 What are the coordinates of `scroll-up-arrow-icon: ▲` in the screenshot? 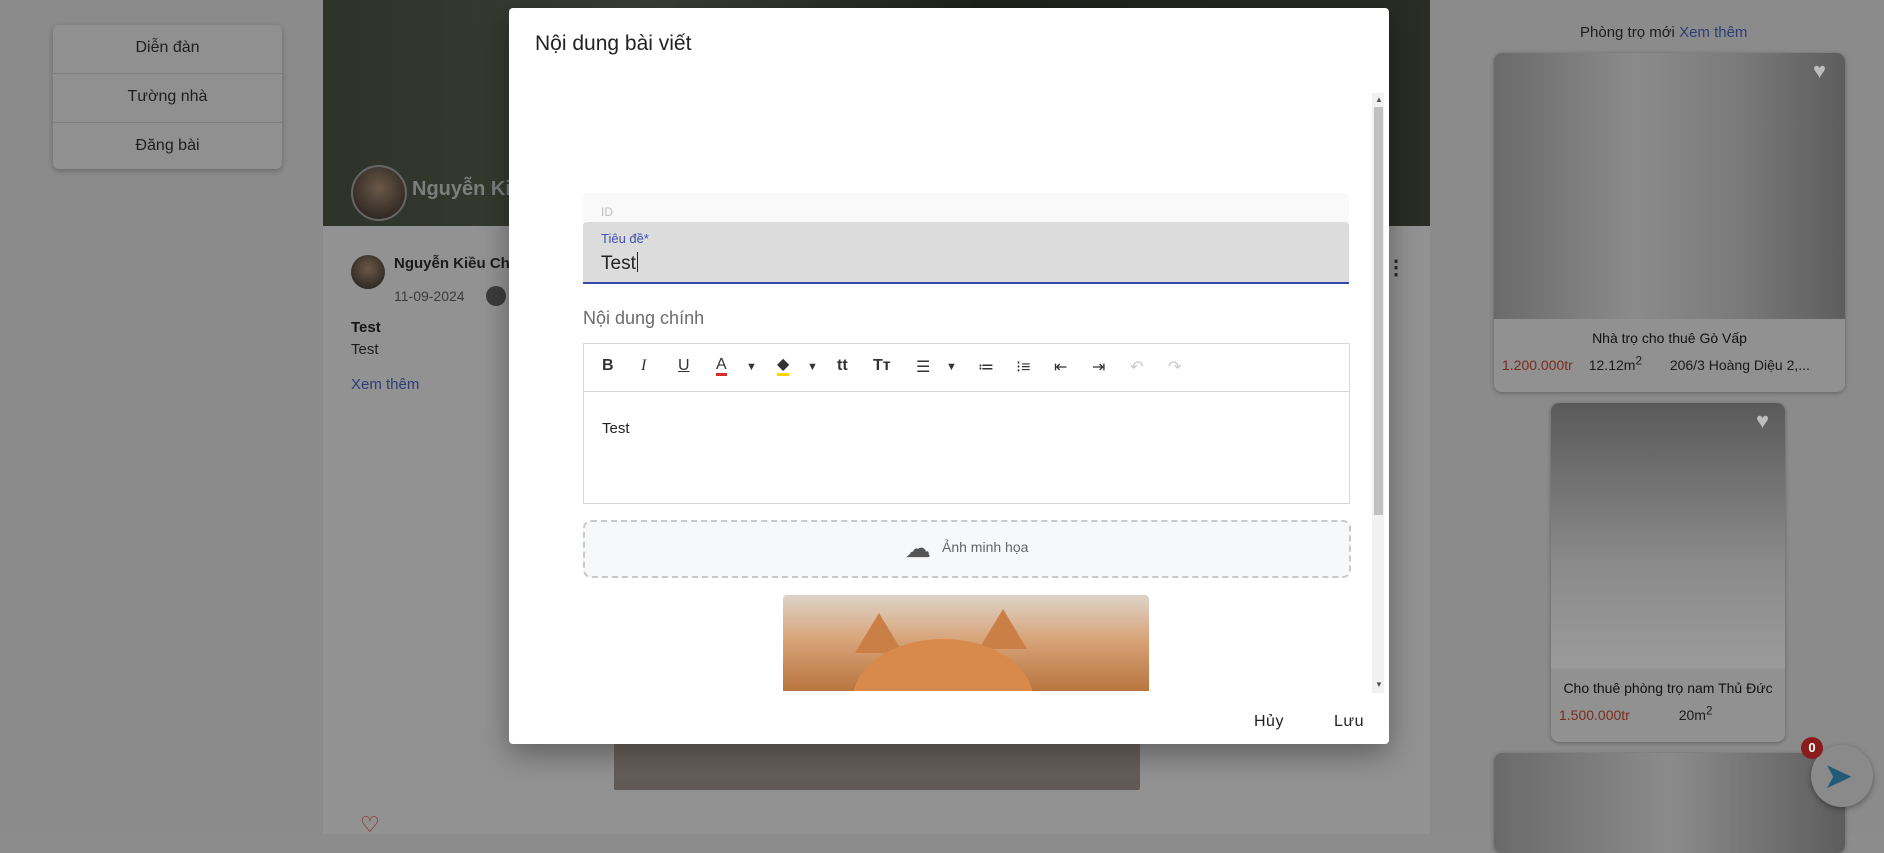 It's located at (1379, 99).